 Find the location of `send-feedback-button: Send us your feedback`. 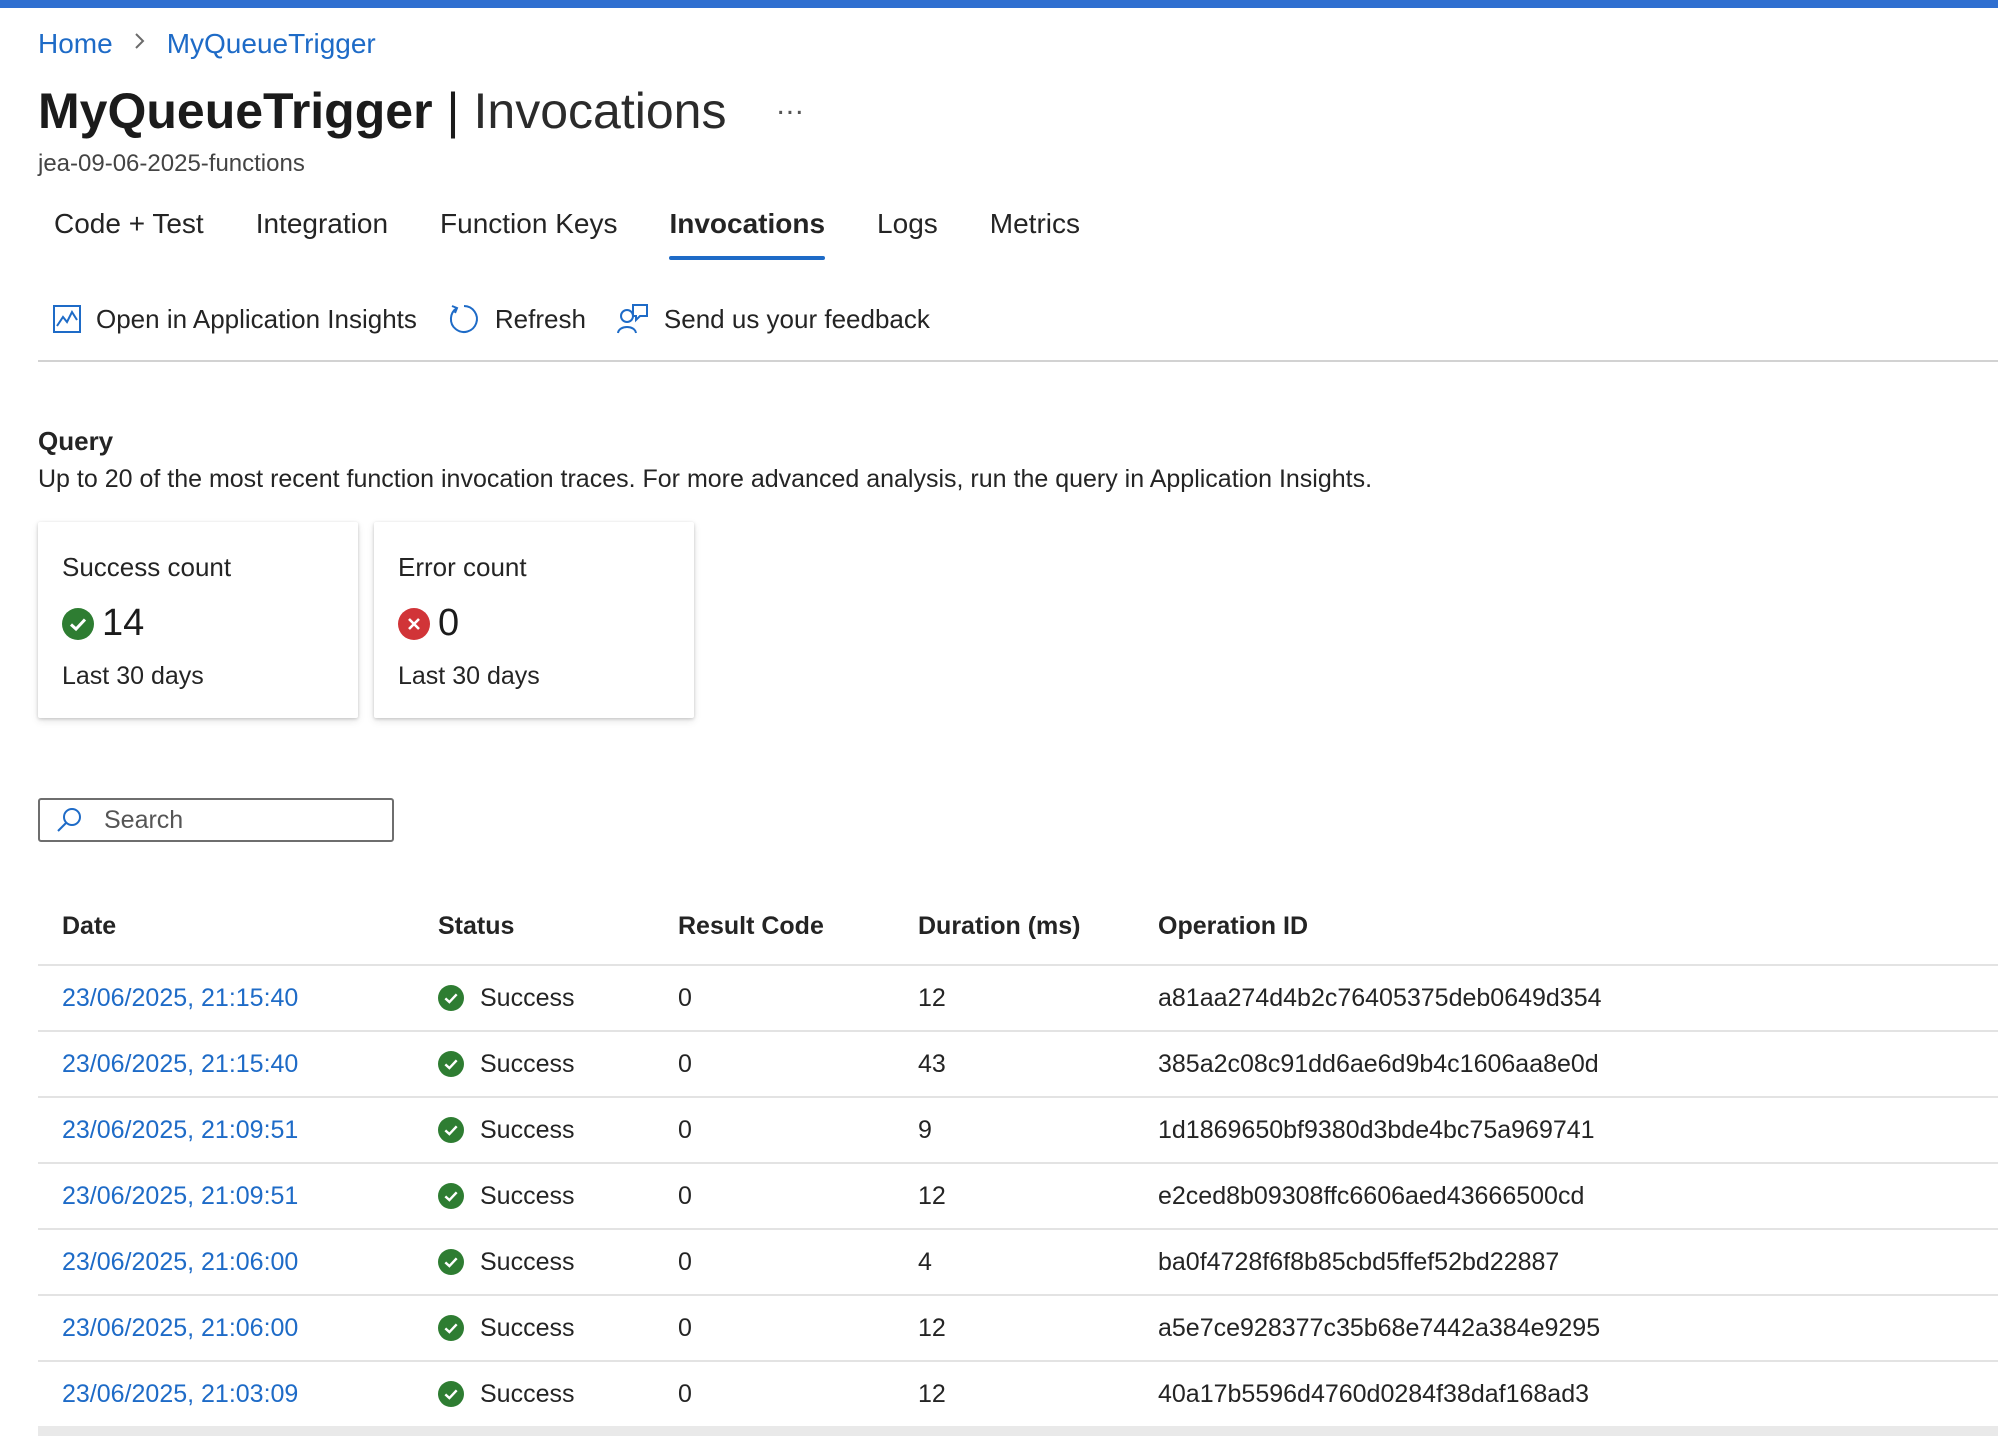

send-feedback-button: Send us your feedback is located at coordinates (773, 319).